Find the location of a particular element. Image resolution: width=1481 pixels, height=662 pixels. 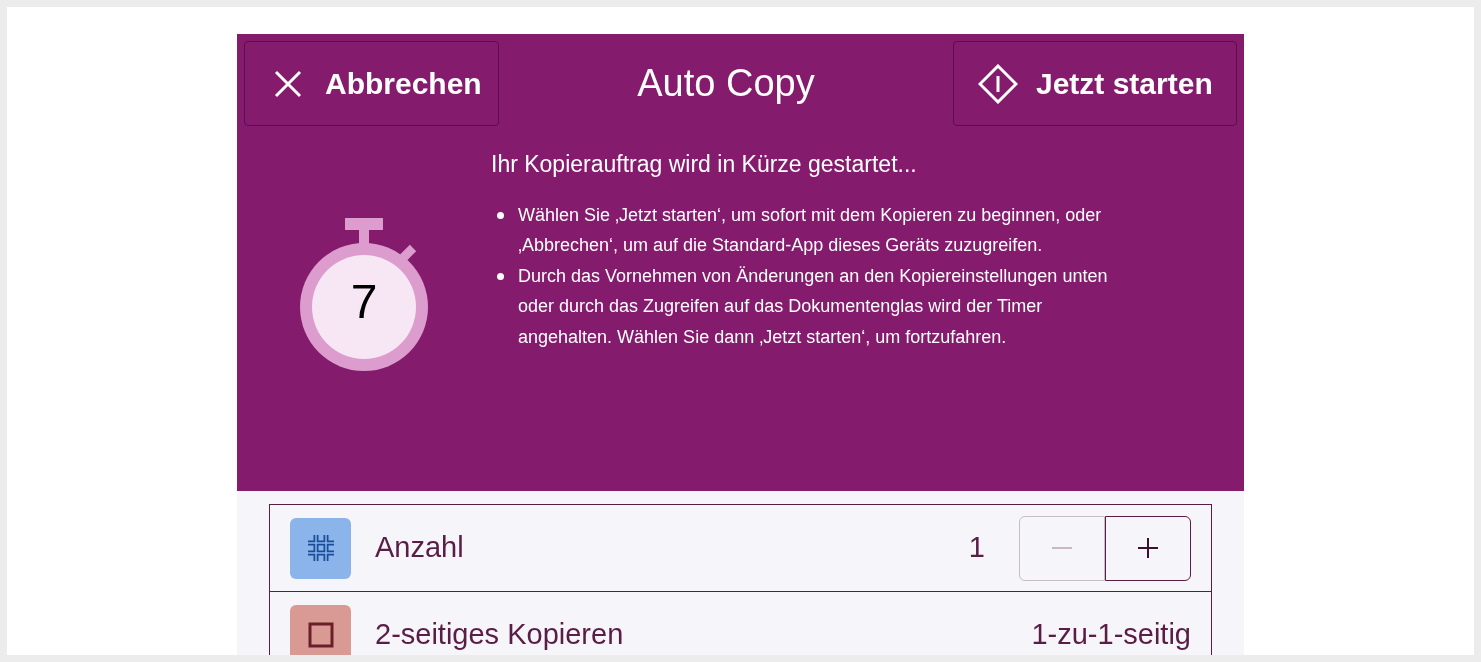

window-title: Auto Copy is located at coordinates (726, 83).